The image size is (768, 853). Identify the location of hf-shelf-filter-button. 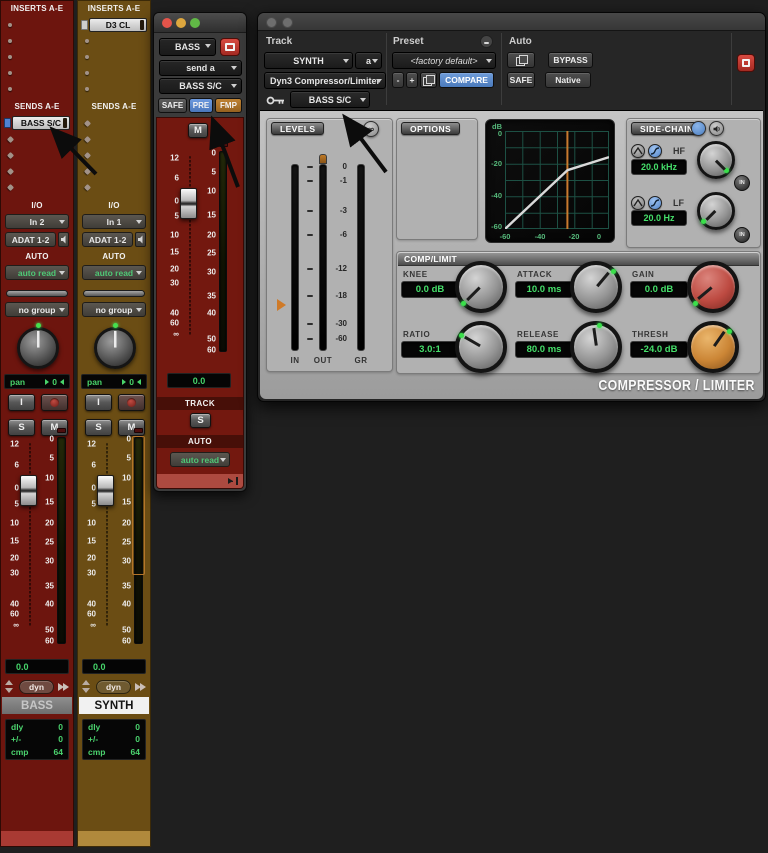
(655, 151).